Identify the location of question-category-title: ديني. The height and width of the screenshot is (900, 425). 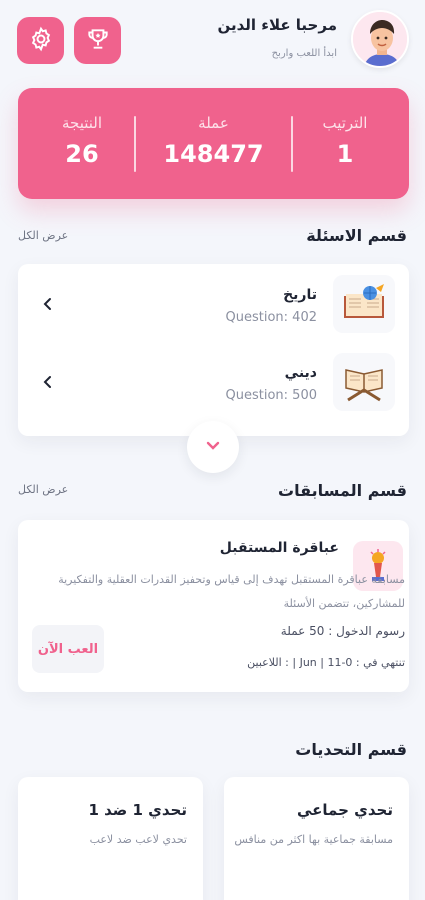
(300, 373).